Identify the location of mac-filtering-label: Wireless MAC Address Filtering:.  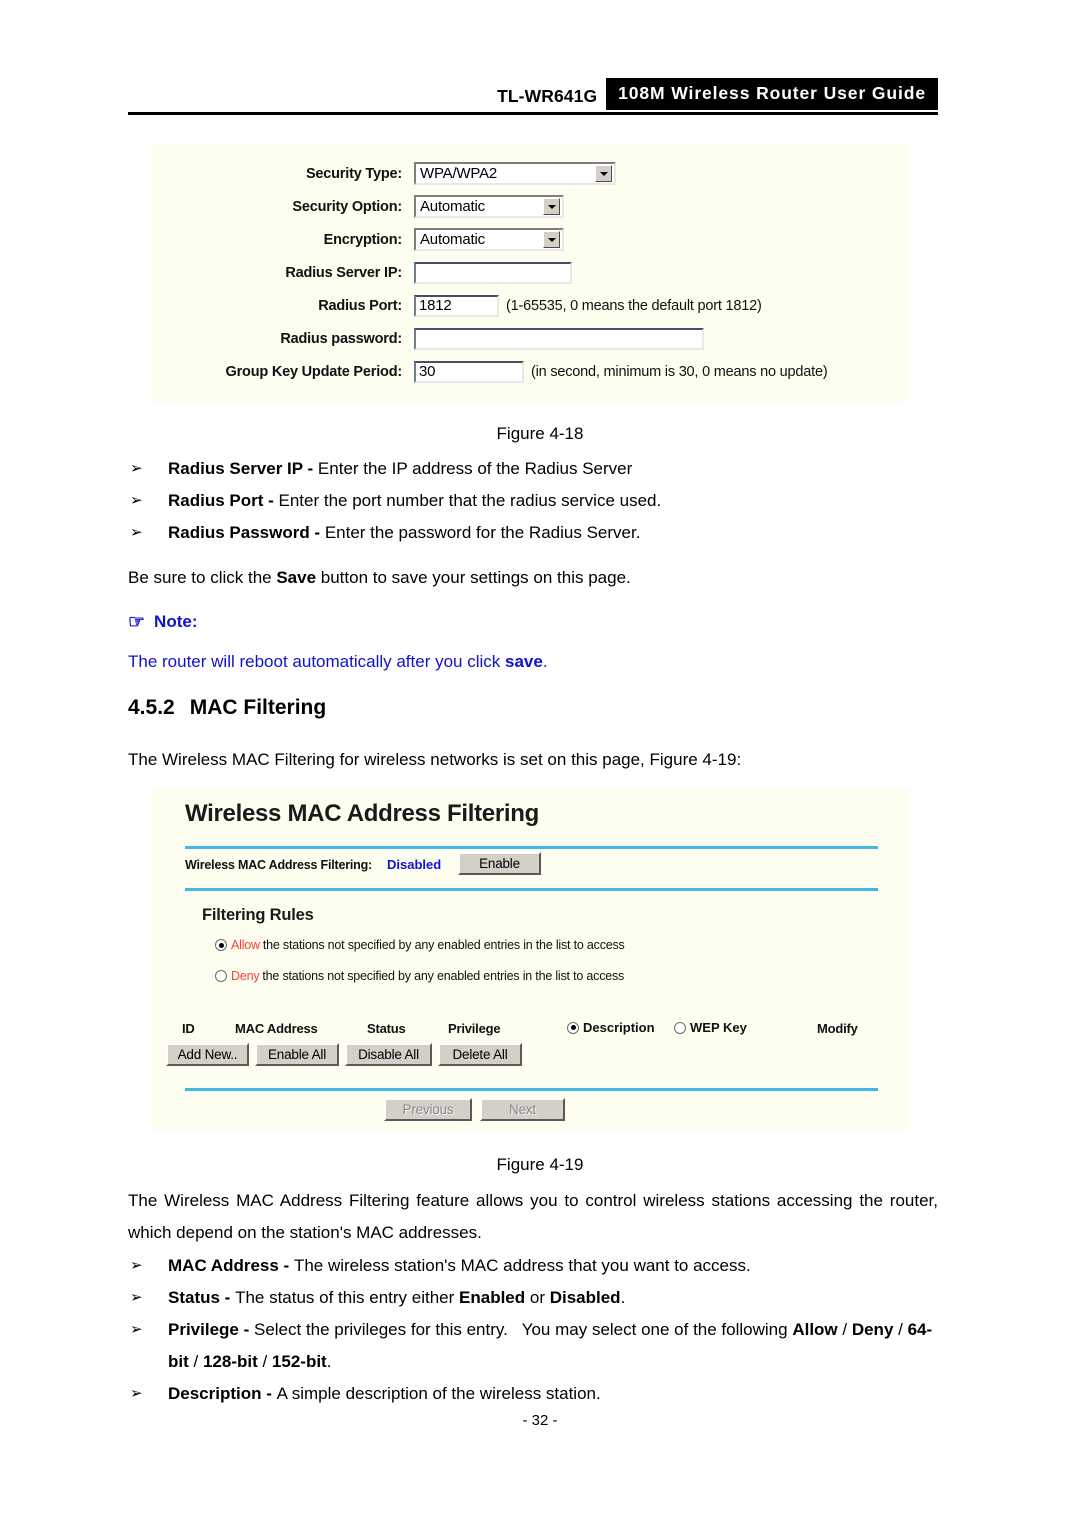
(279, 865).